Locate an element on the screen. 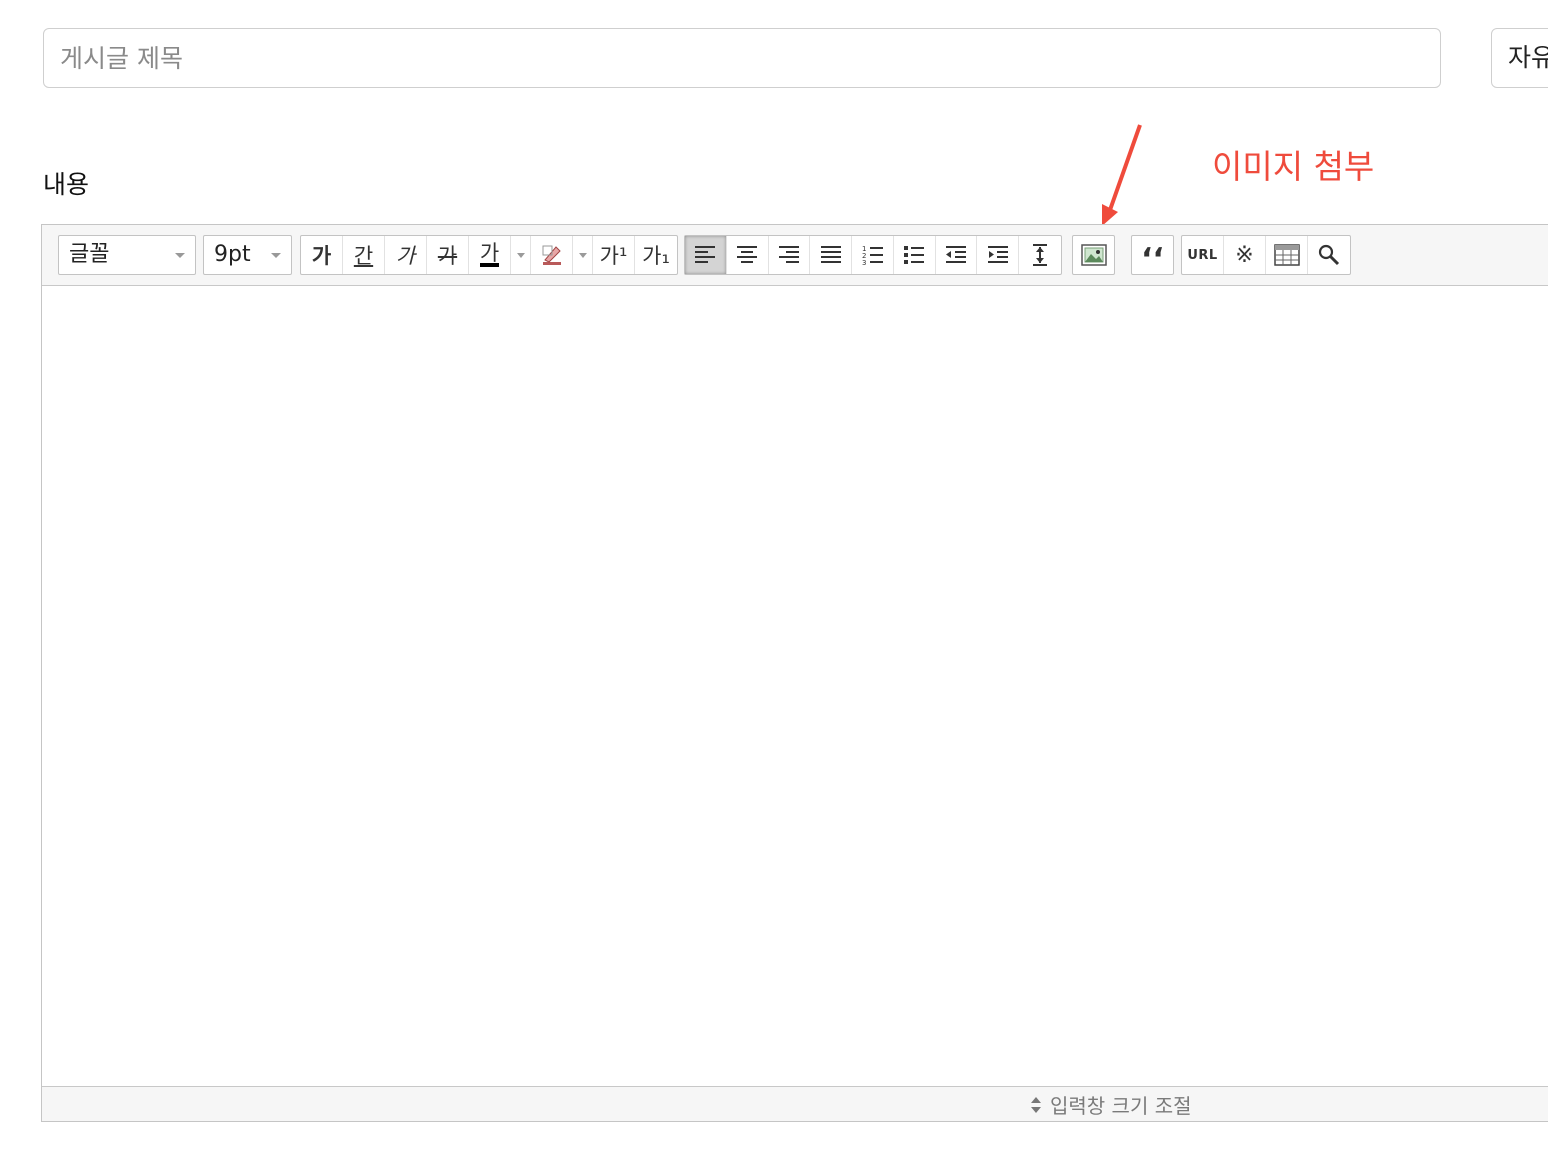 The width and height of the screenshot is (1548, 1164). url-icon: URL is located at coordinates (1202, 255).